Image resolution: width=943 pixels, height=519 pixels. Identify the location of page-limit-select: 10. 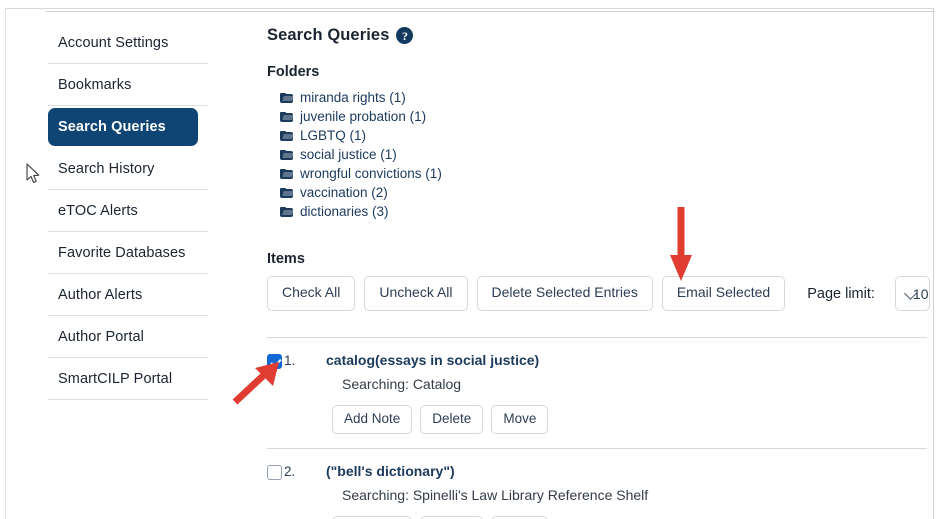
(912, 293).